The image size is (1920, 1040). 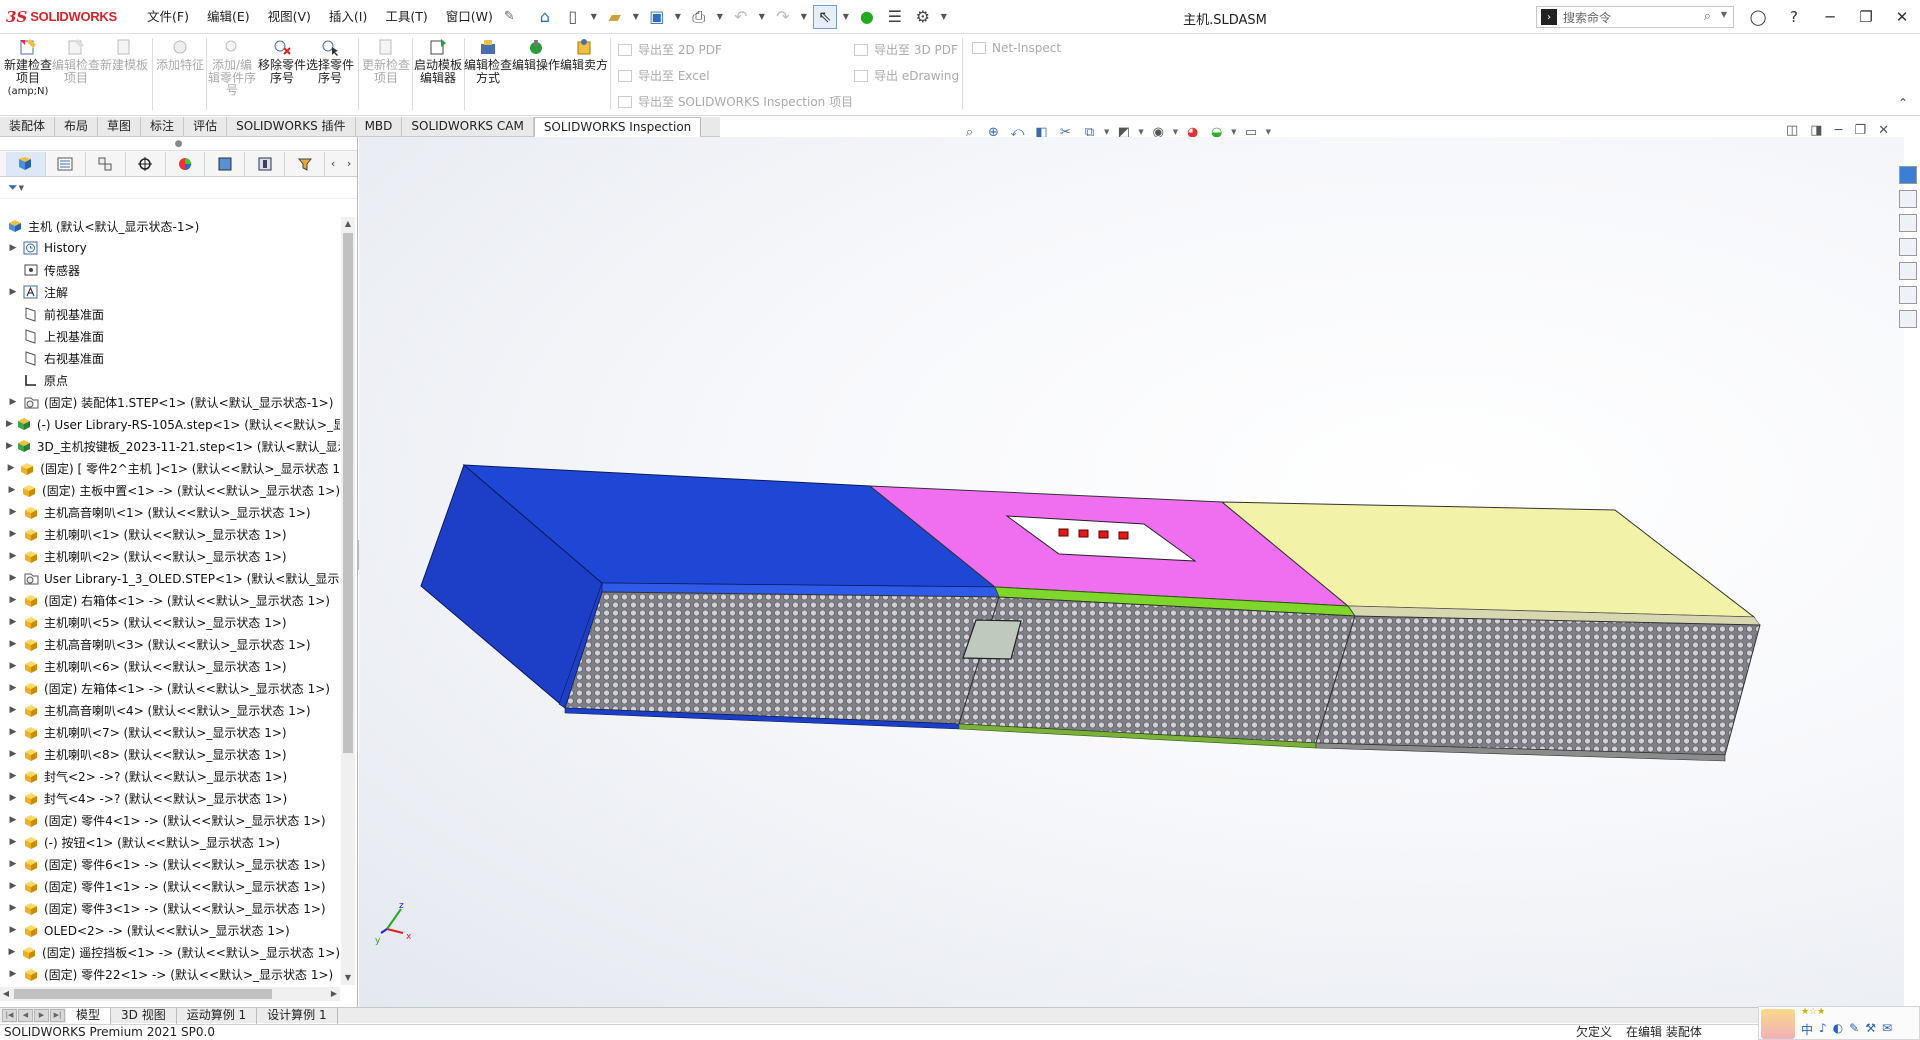 I want to click on select-balloon-button: 选择零件序号, so click(x=330, y=61).